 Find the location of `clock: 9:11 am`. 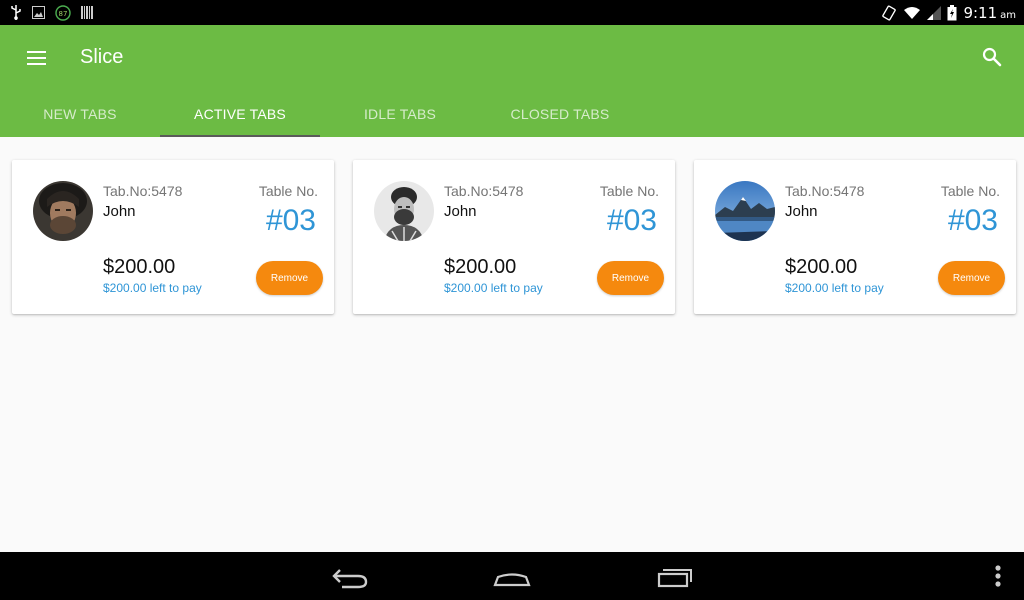

clock: 9:11 am is located at coordinates (989, 13).